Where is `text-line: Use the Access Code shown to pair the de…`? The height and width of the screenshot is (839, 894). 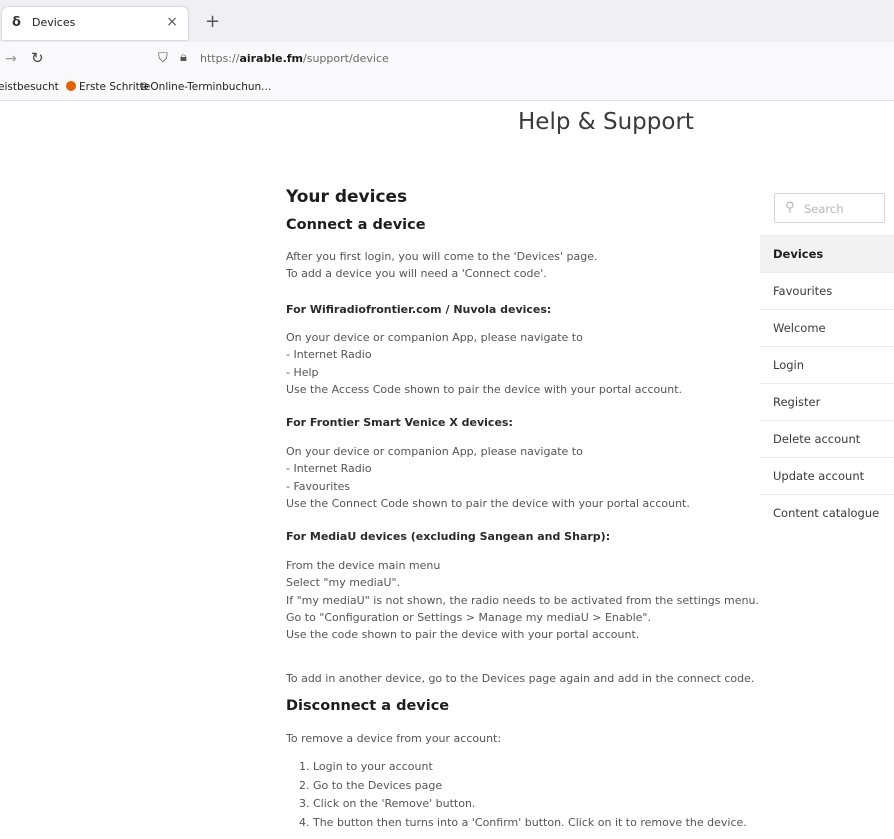
text-line: Use the Access Code shown to pair the de… is located at coordinates (484, 389).